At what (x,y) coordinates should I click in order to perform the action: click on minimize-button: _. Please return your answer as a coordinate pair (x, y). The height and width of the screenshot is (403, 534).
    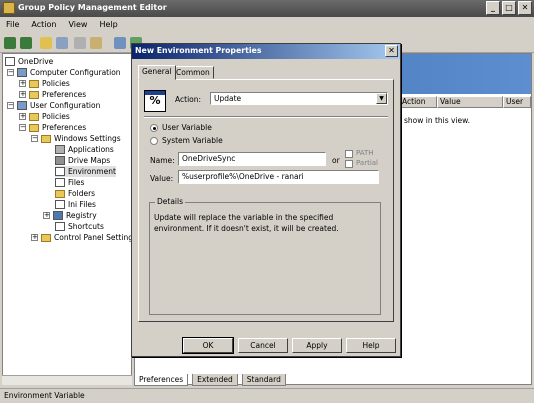
    Looking at the image, I should click on (493, 8).